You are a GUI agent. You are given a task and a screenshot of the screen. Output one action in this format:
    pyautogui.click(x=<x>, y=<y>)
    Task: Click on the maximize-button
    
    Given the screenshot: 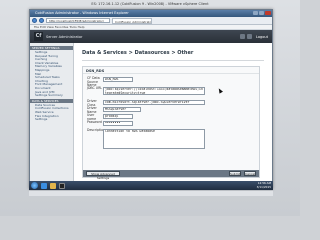 What is the action you would take?
    pyautogui.click(x=261, y=13)
    